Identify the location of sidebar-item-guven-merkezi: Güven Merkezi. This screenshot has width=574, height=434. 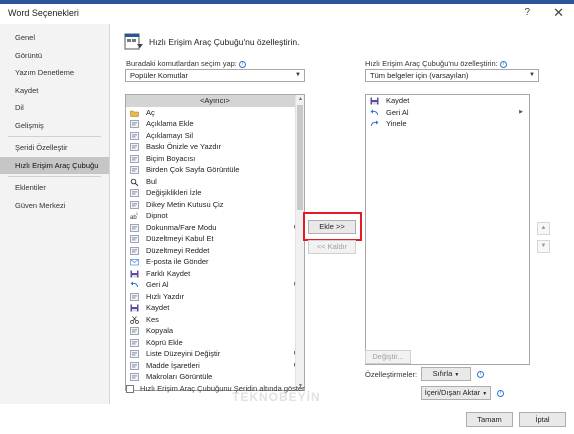
(54, 206).